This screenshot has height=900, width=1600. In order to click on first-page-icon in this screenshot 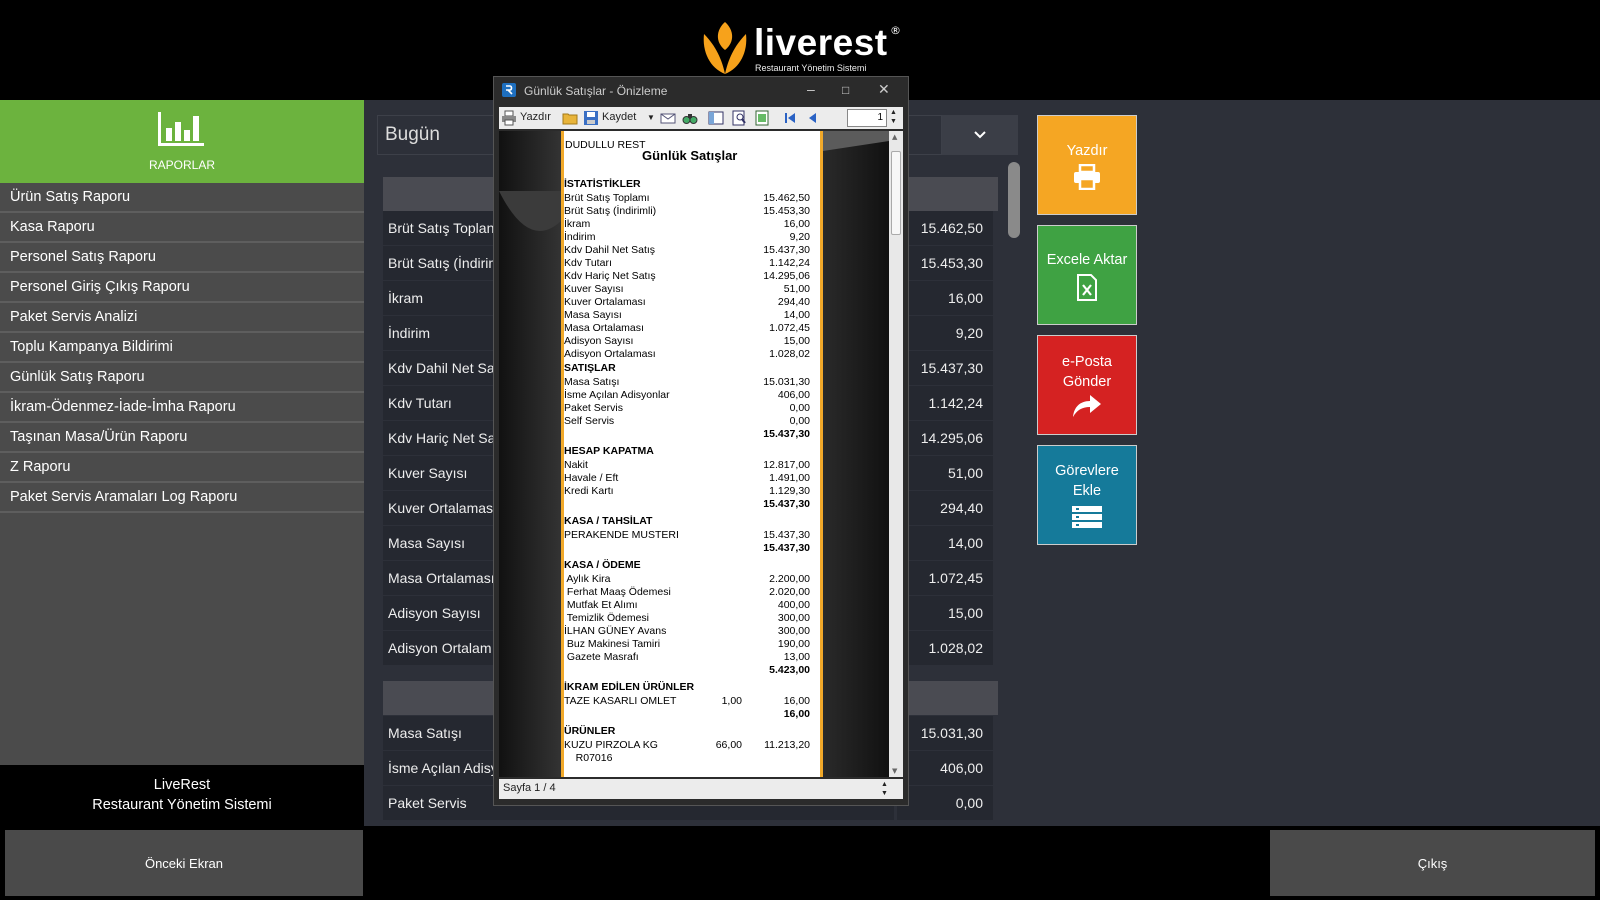, I will do `click(790, 118)`.